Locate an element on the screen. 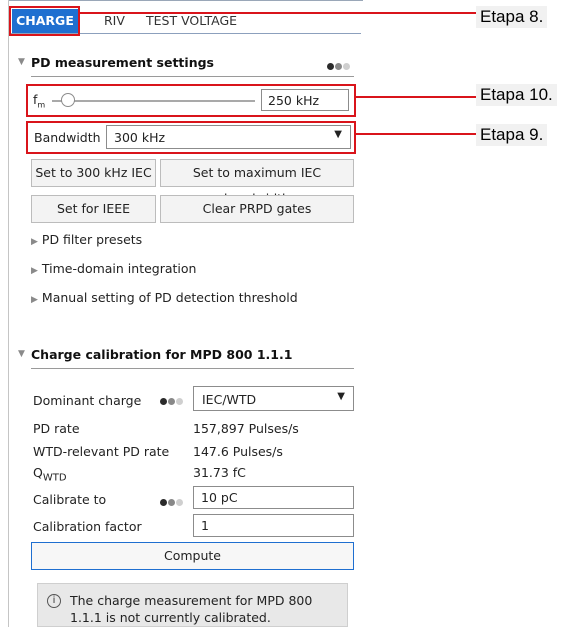  calibrate-to-label: Calibrate to is located at coordinates (70, 499).